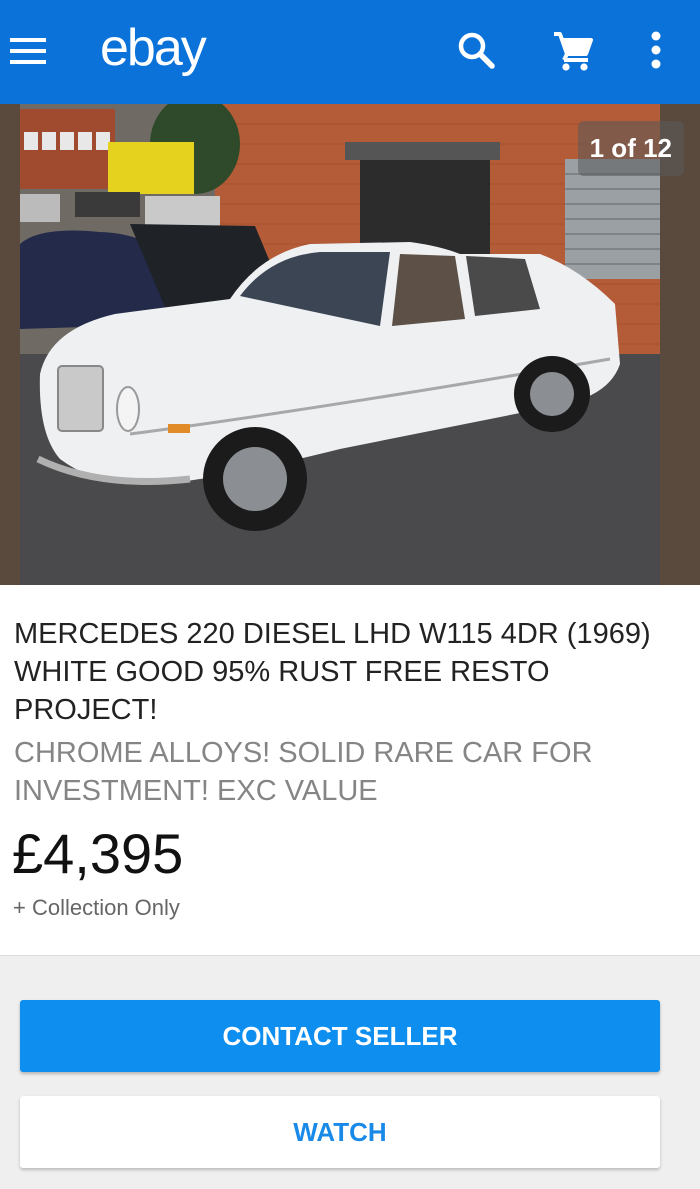 The image size is (700, 1189). Describe the element at coordinates (656, 50) in the screenshot. I see `more-vert-icon` at that location.